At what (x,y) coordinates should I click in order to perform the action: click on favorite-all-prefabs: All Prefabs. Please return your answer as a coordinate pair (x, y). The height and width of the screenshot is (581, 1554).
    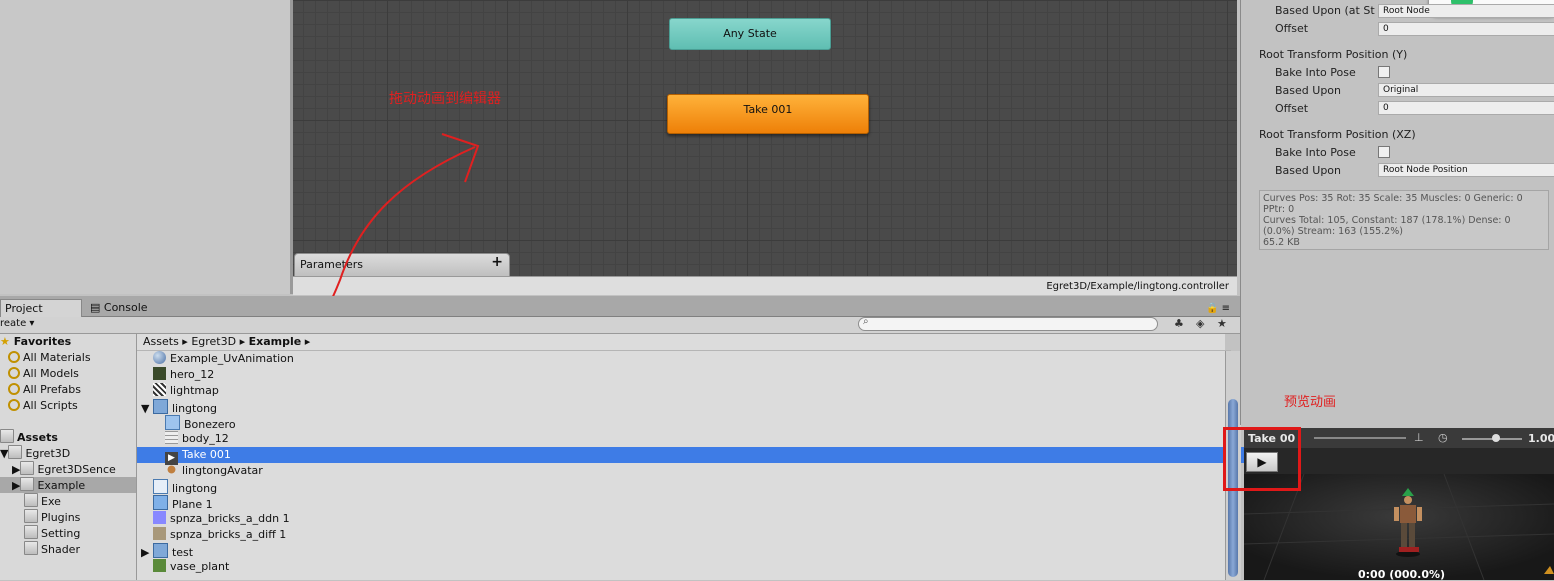
    Looking at the image, I should click on (44, 390).